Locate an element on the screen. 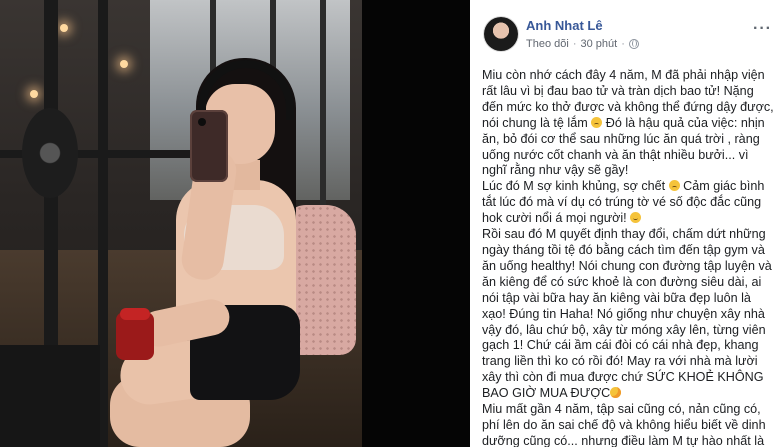 The width and height of the screenshot is (780, 447). weight-plate is located at coordinates (50, 153).